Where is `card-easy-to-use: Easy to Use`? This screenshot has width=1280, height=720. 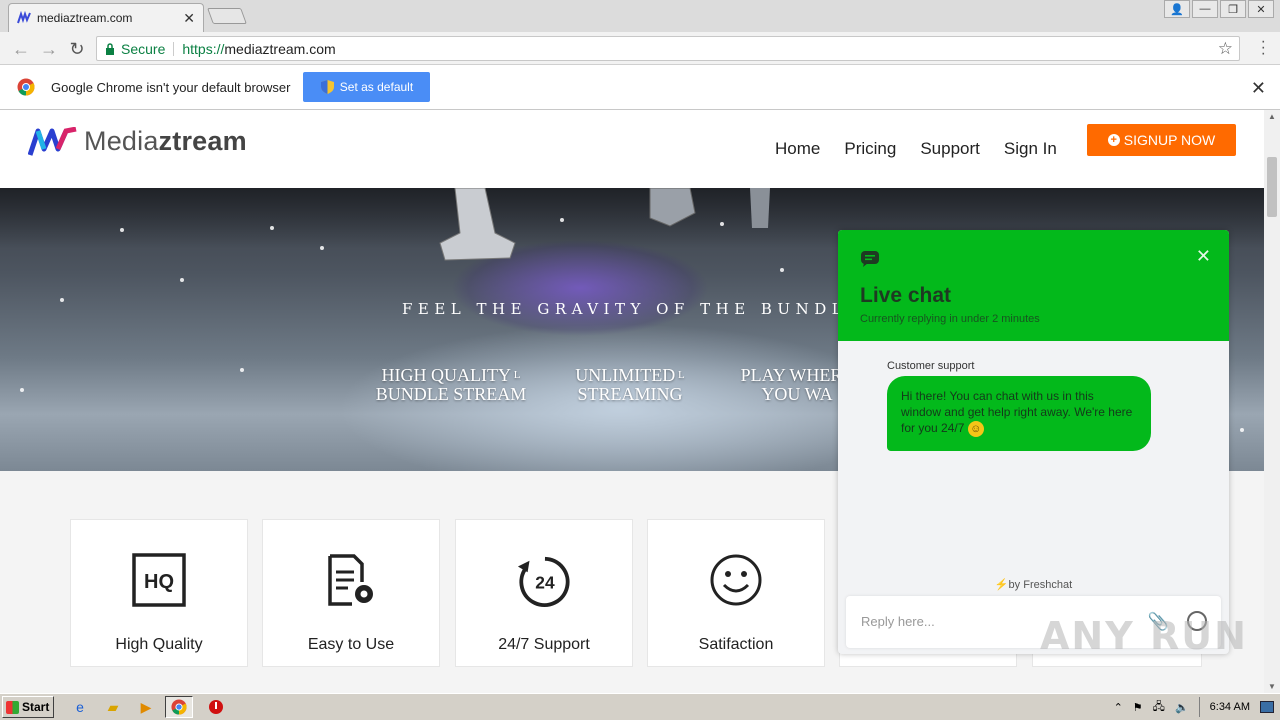
card-easy-to-use: Easy to Use is located at coordinates (351, 593).